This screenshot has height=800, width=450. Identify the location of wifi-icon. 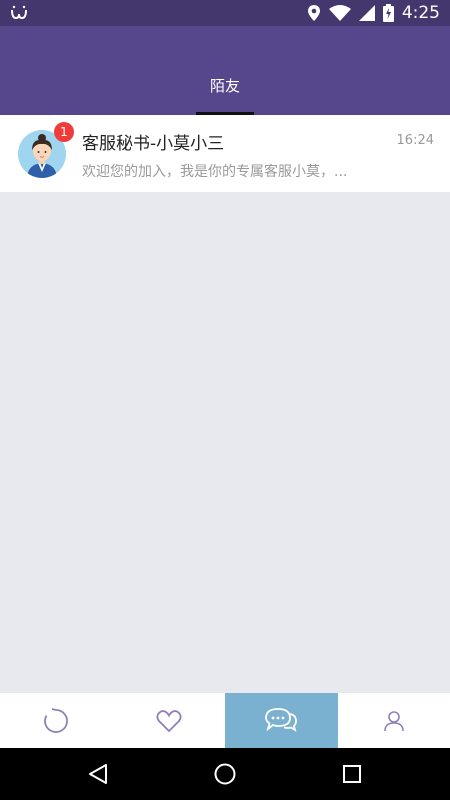
(339, 13).